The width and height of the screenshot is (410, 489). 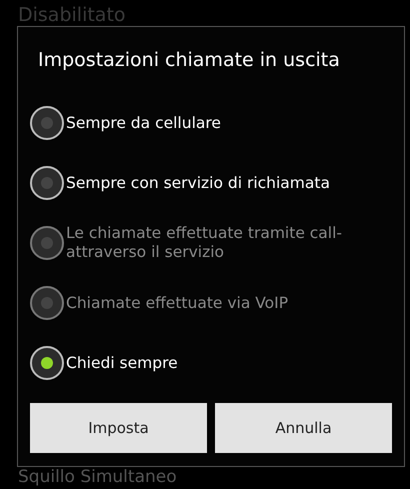 I want to click on dialog-title: Impostazioni chiamate in uscita, so click(x=189, y=60).